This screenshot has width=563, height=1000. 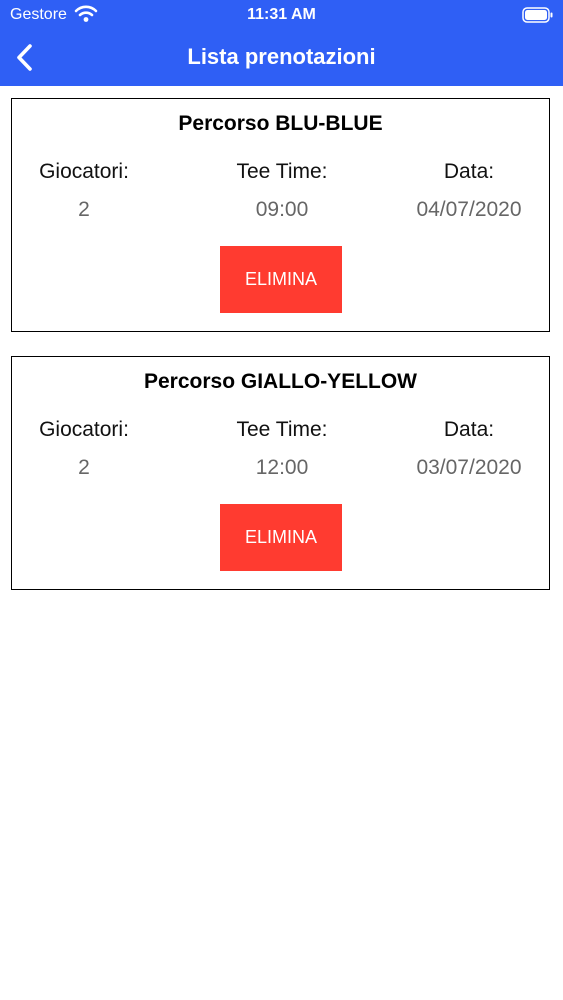 I want to click on course-name: Percorso GIALLO-YELLOW, so click(x=280, y=381).